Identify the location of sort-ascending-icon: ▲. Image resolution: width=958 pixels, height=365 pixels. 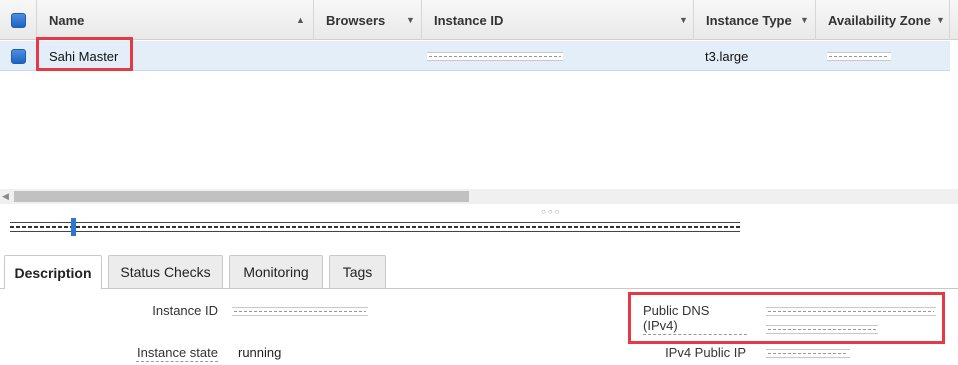
(300, 20).